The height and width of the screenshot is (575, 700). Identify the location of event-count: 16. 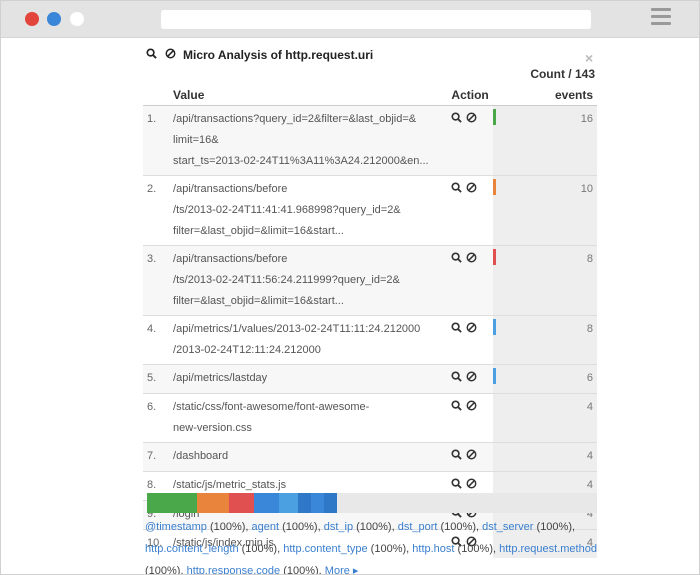
(586, 119).